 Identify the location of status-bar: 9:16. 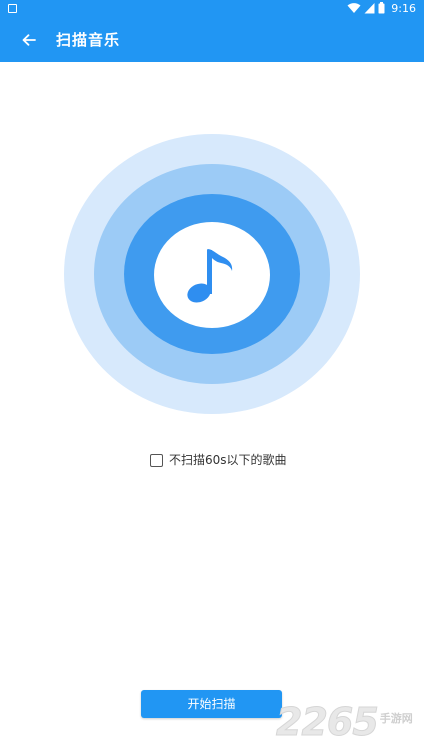
(212, 9).